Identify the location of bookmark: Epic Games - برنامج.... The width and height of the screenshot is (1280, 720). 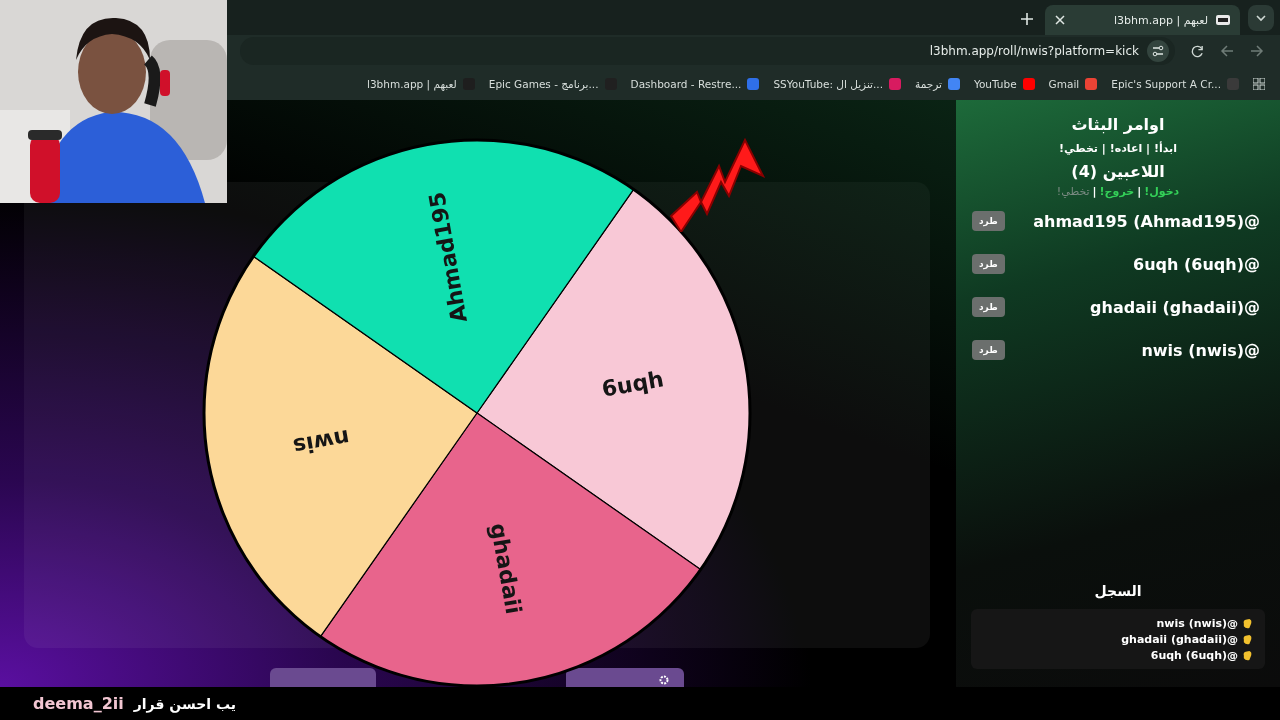
(552, 83).